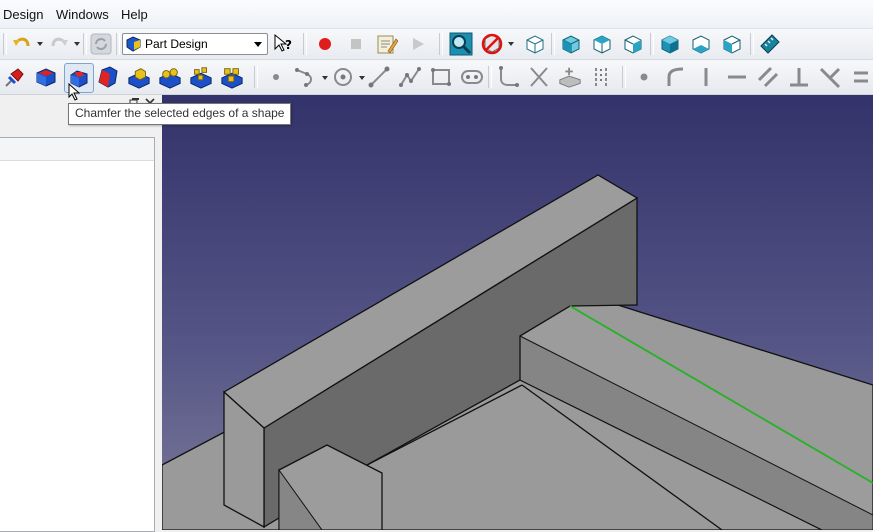 This screenshot has height=532, width=873. What do you see at coordinates (799, 77) in the screenshot?
I see `perpendicular-icon` at bounding box center [799, 77].